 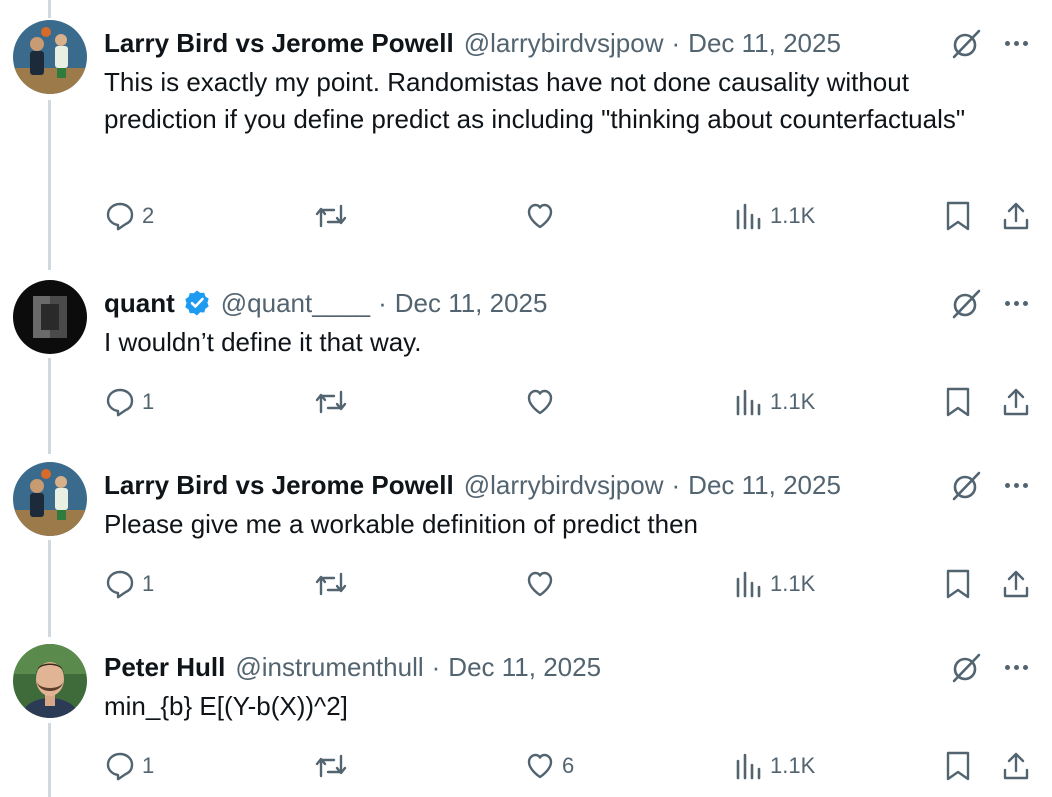 I want to click on action-bar: 1 6 1.1K, so click(x=526, y=766).